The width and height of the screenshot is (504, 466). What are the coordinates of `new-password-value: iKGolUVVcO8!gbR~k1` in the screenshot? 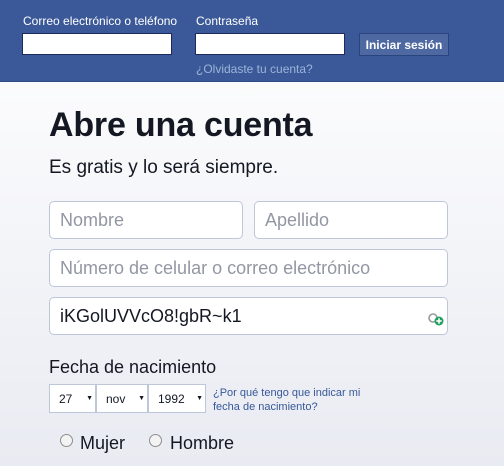 It's located at (151, 315).